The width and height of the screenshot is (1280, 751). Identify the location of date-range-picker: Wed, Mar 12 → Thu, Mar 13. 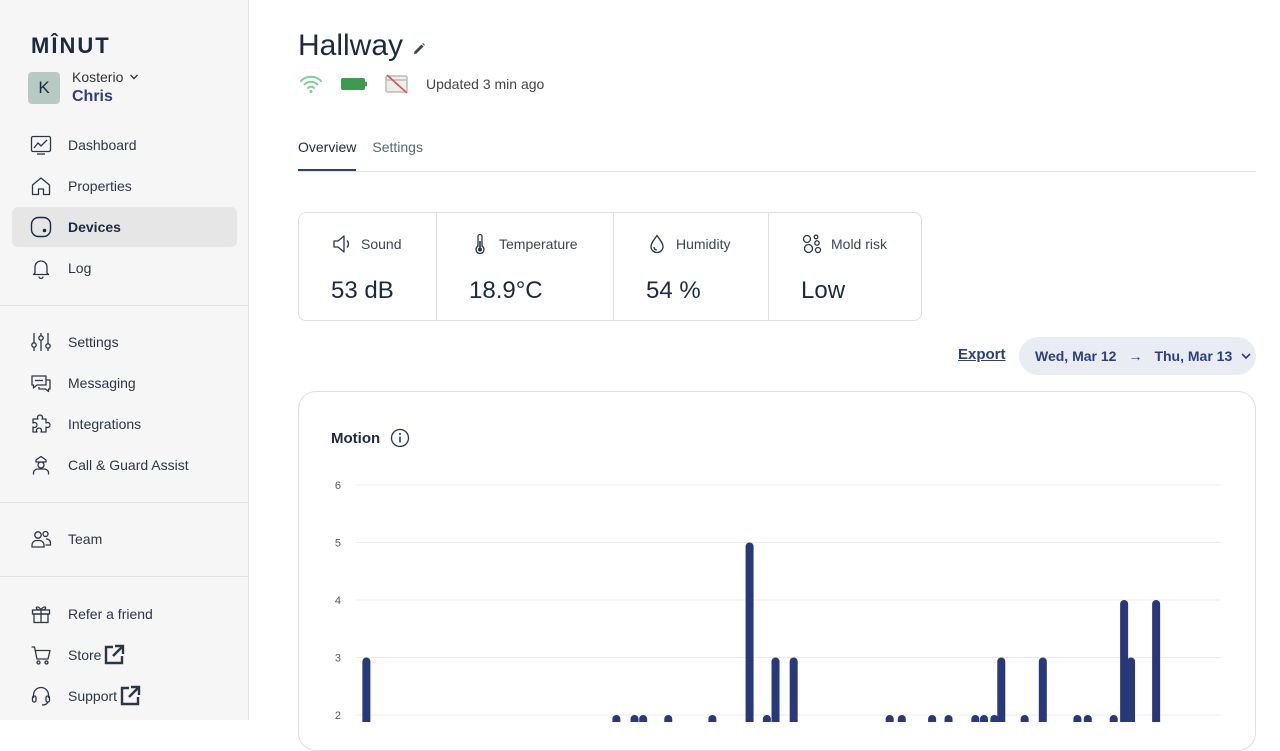
(1137, 356).